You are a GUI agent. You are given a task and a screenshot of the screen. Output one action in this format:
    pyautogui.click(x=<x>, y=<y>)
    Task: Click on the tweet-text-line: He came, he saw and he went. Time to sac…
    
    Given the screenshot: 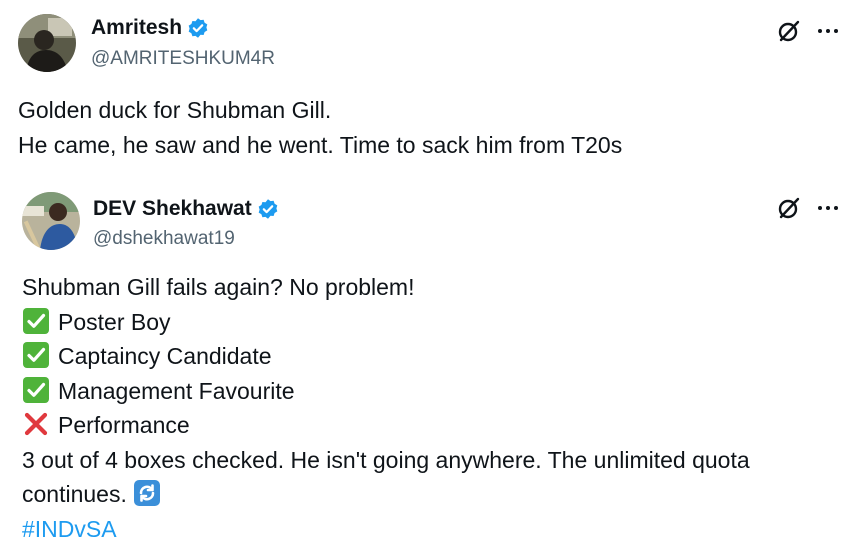 What is the action you would take?
    pyautogui.click(x=320, y=145)
    